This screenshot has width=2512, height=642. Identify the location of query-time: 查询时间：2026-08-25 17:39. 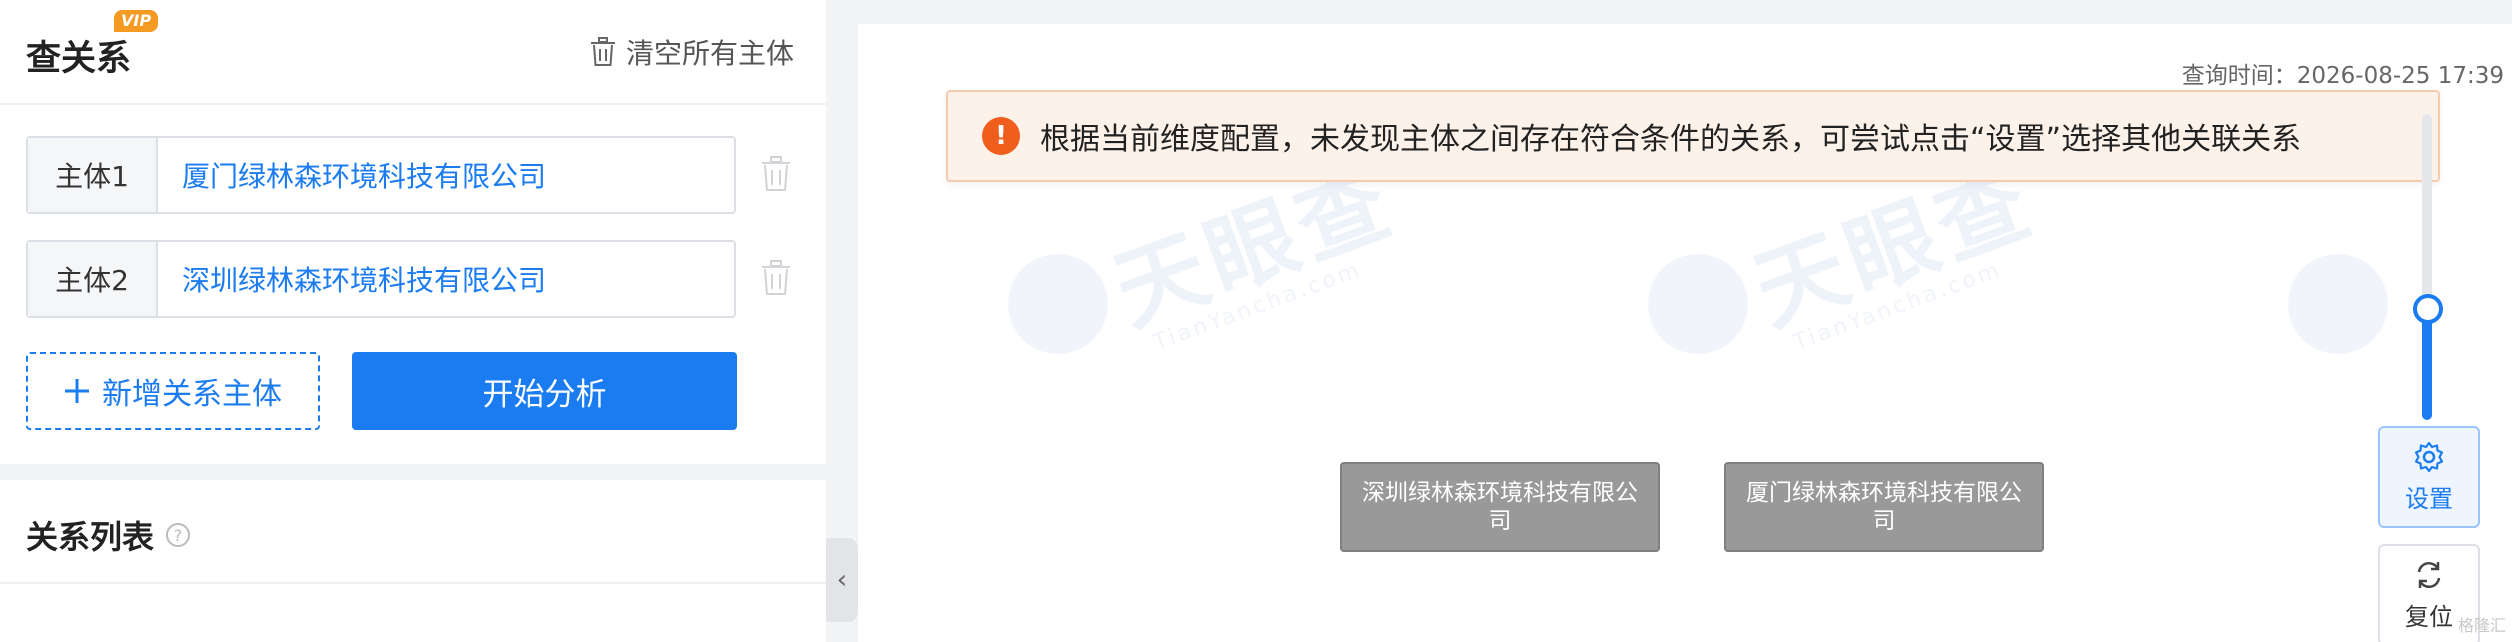
(2342, 76).